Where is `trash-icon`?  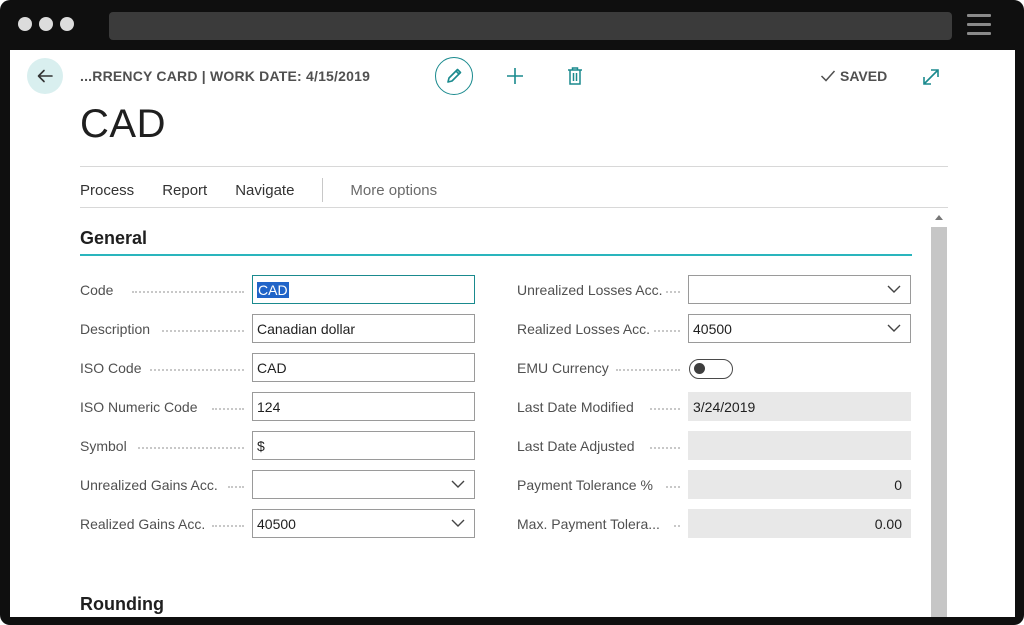
trash-icon is located at coordinates (575, 76).